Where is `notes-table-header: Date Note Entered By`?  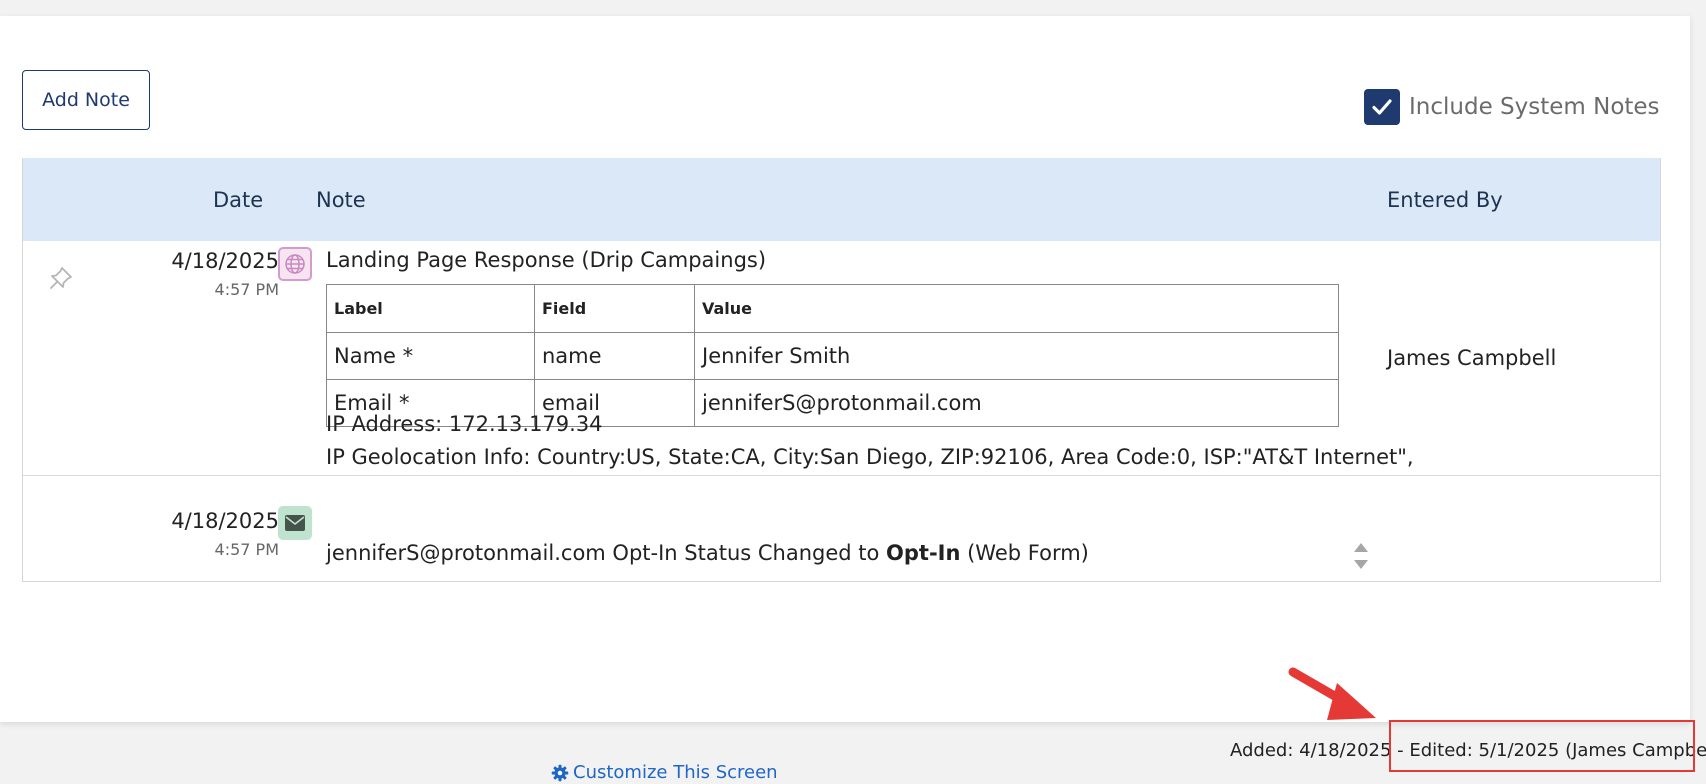 notes-table-header: Date Note Entered By is located at coordinates (841, 199).